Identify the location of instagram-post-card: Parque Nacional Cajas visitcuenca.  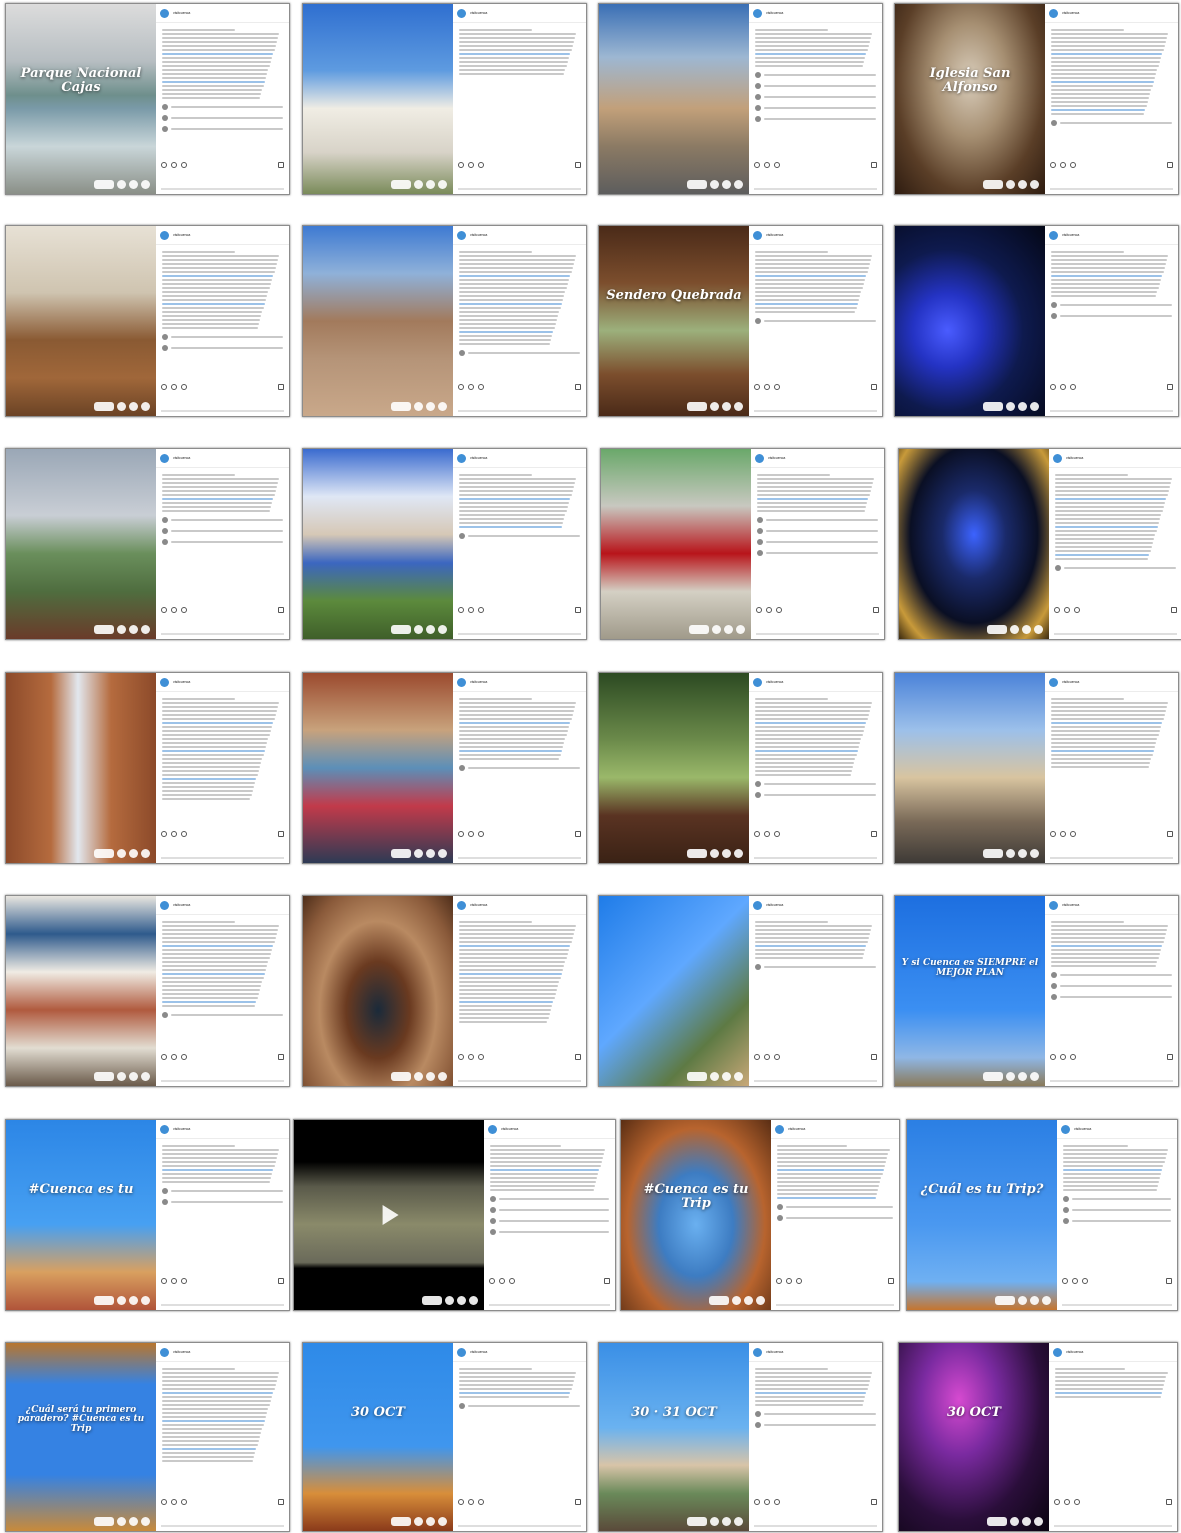
(147, 99).